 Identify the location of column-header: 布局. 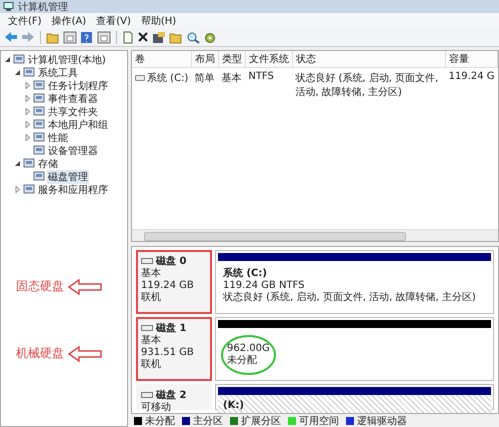
(204, 59).